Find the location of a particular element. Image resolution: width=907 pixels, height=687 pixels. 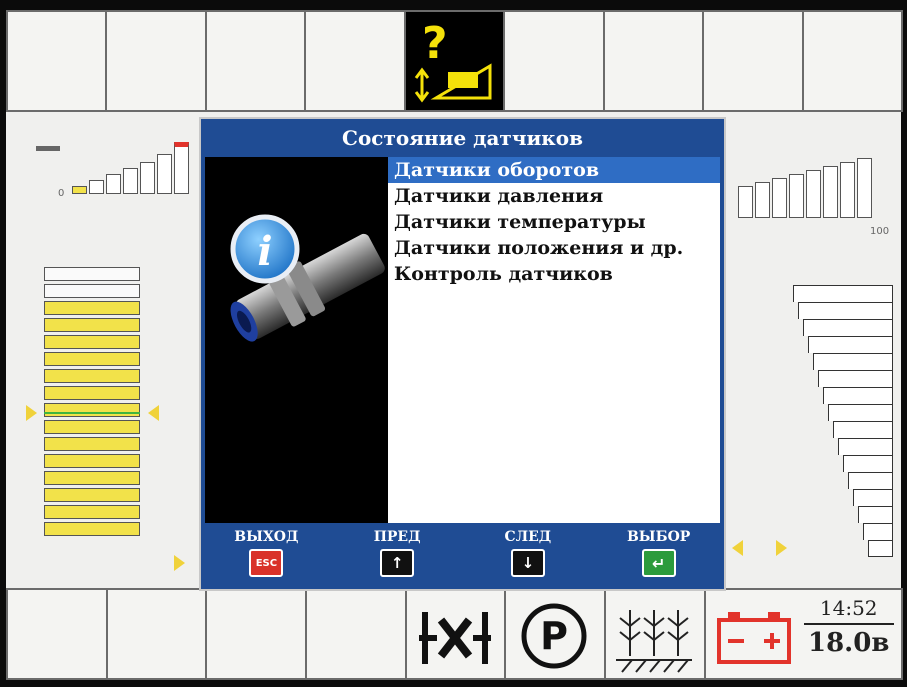

next-button: СЛЕД ↓ is located at coordinates (528, 550).